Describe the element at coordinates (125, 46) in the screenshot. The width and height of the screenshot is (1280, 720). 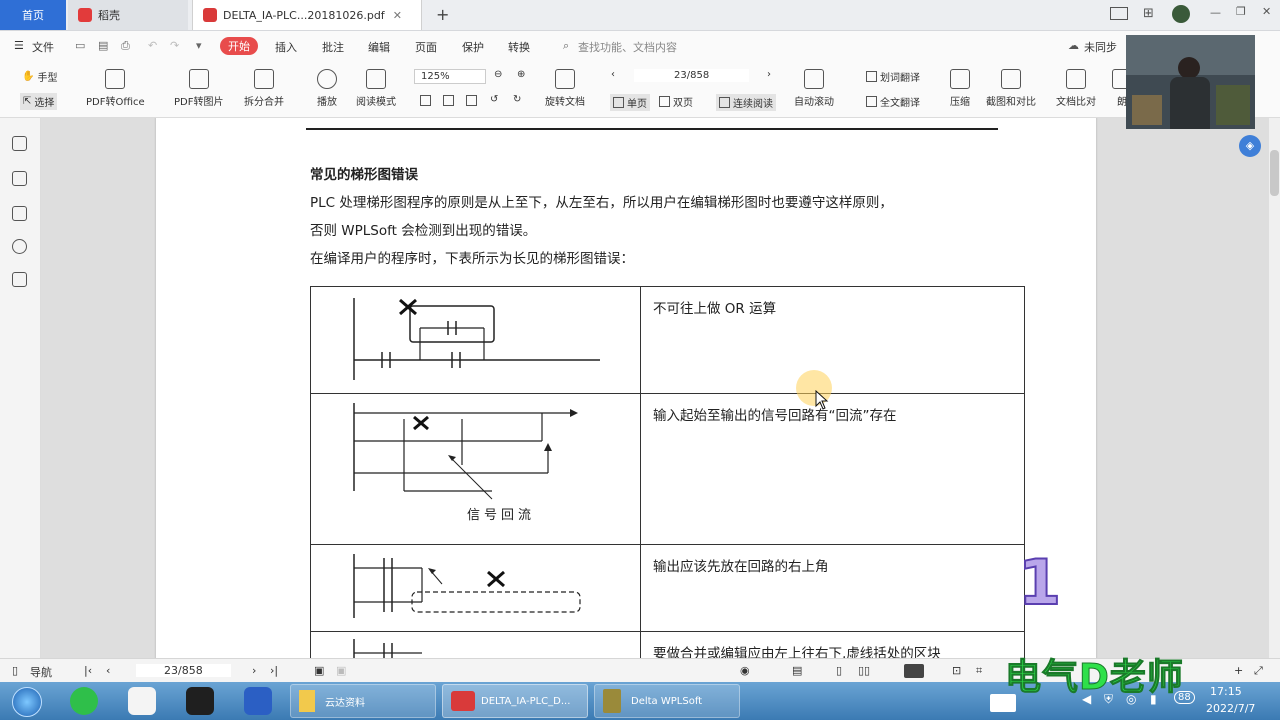
I see `print-icon: ⎙` at that location.